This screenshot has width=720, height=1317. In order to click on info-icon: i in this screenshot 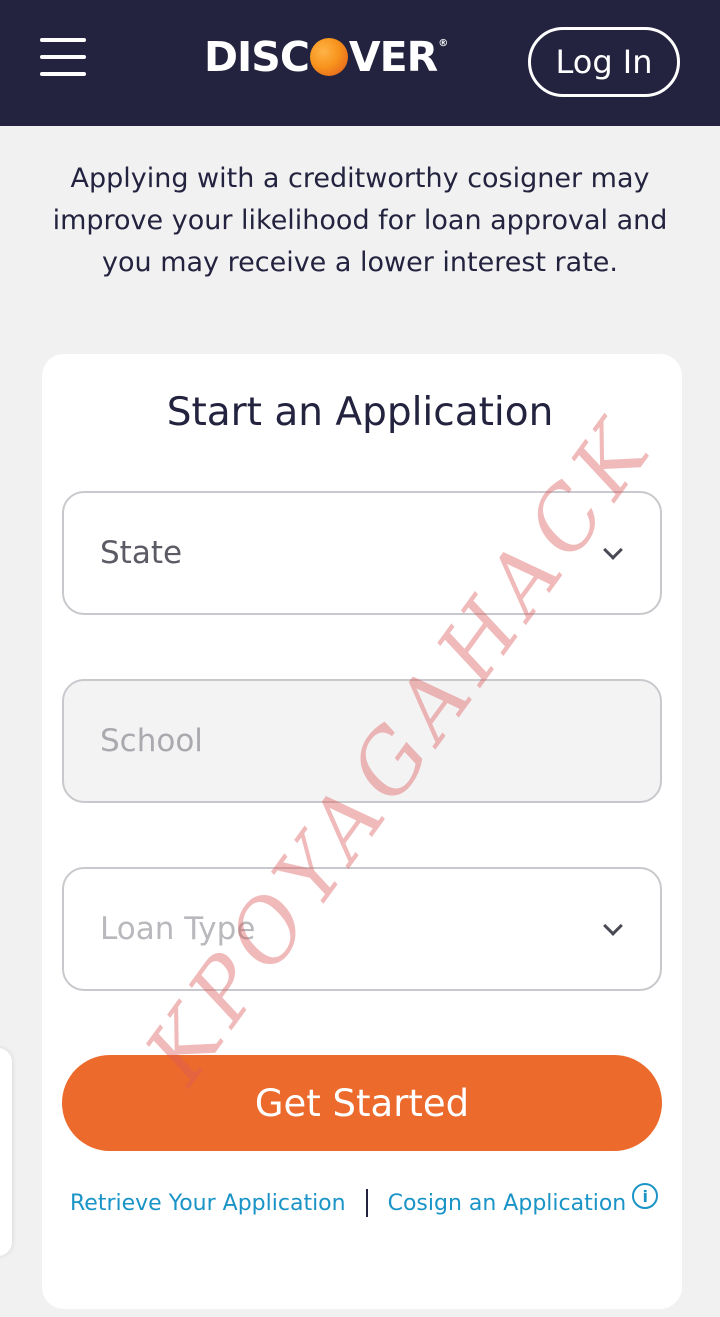, I will do `click(645, 1196)`.